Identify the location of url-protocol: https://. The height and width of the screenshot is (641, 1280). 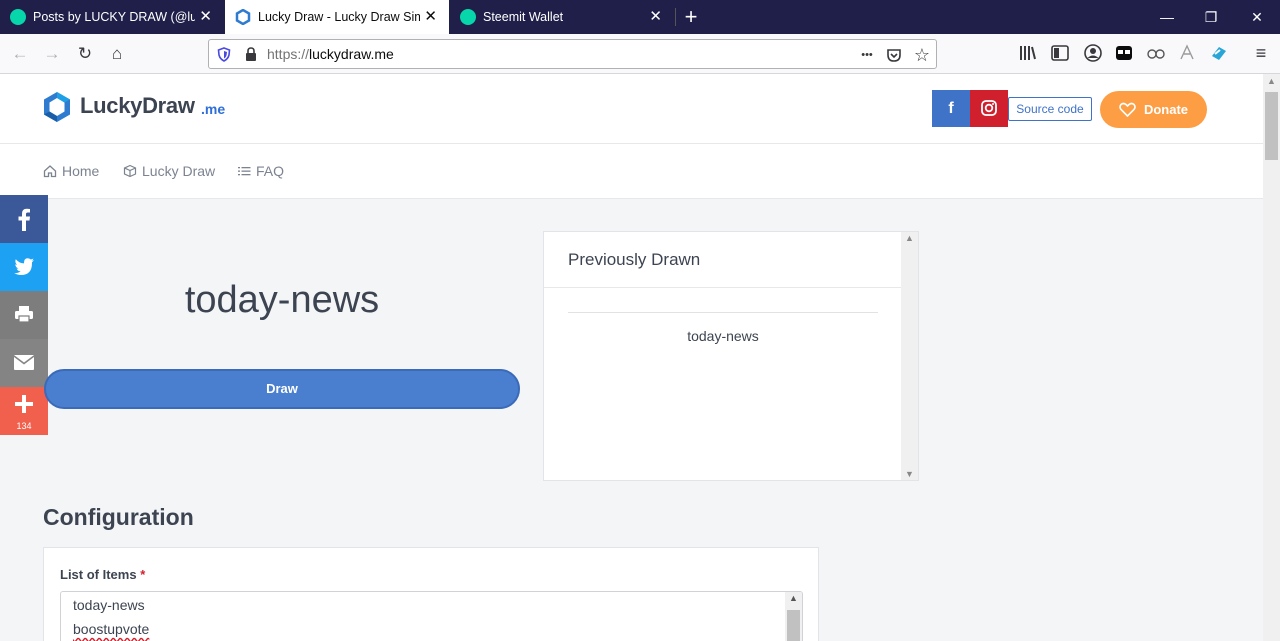
(288, 54).